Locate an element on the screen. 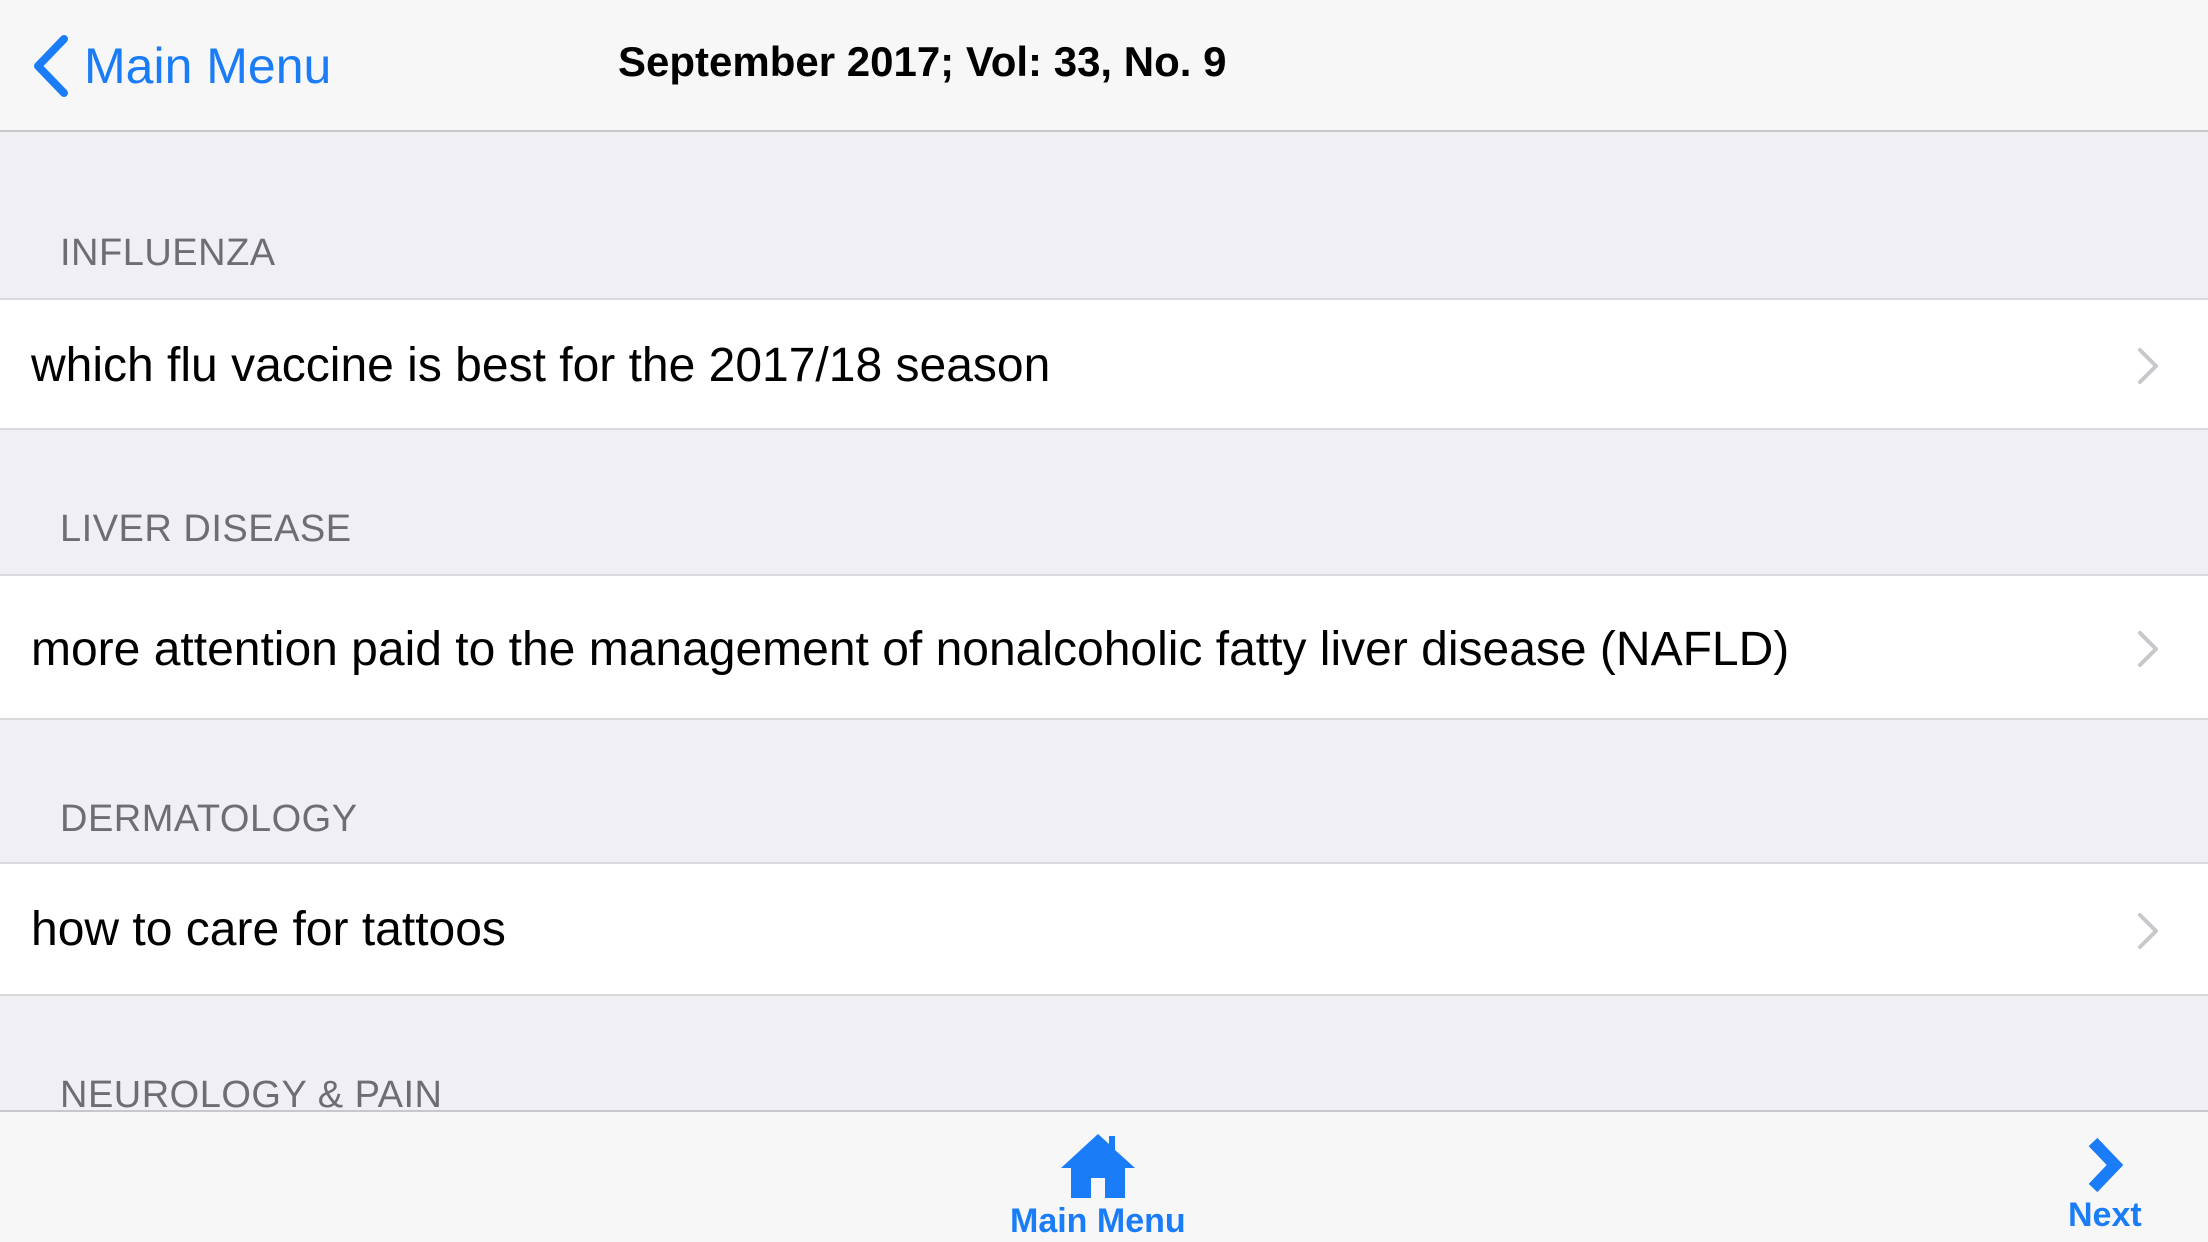  chevron-left-icon is located at coordinates (51, 66).